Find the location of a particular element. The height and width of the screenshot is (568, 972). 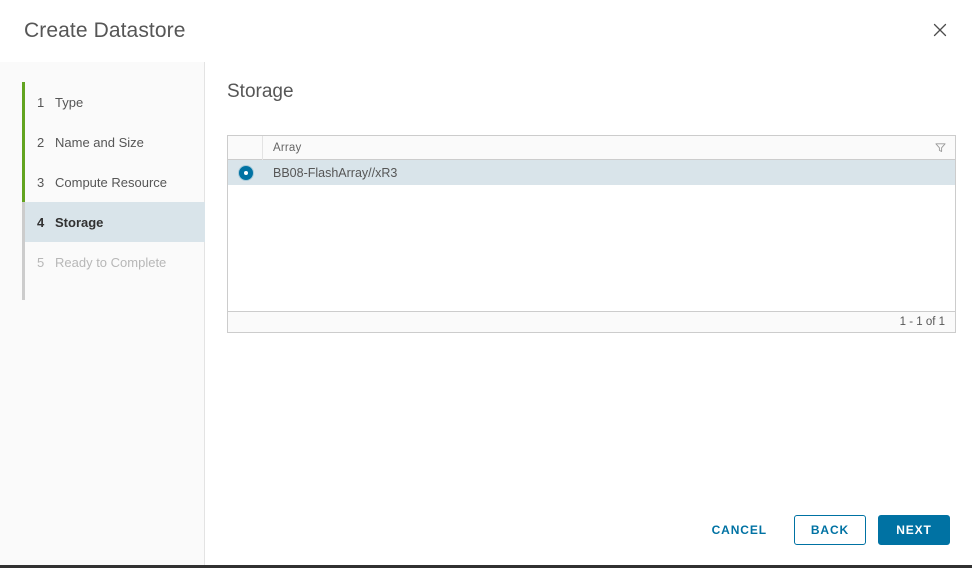

next-button: NEXT is located at coordinates (914, 530).